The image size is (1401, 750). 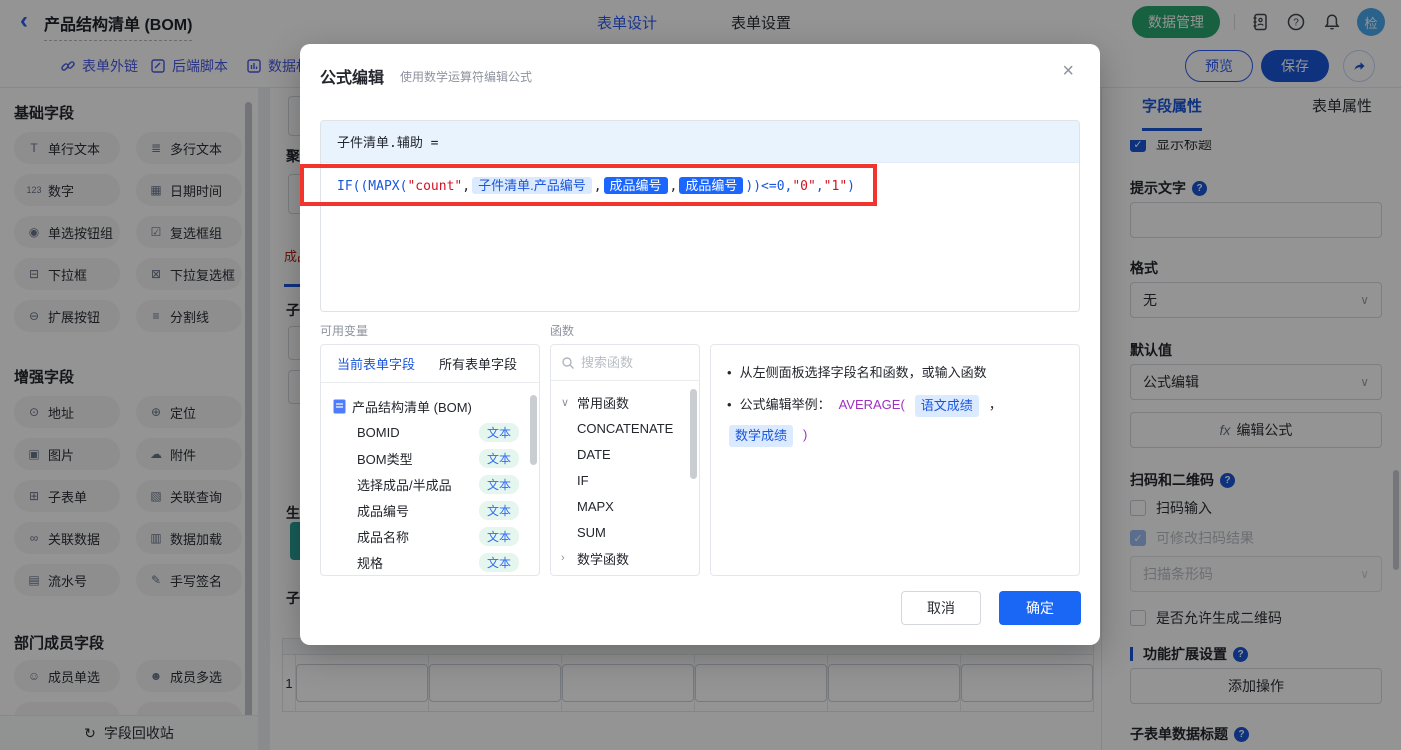 I want to click on functions-scrollbar, so click(x=693, y=434).